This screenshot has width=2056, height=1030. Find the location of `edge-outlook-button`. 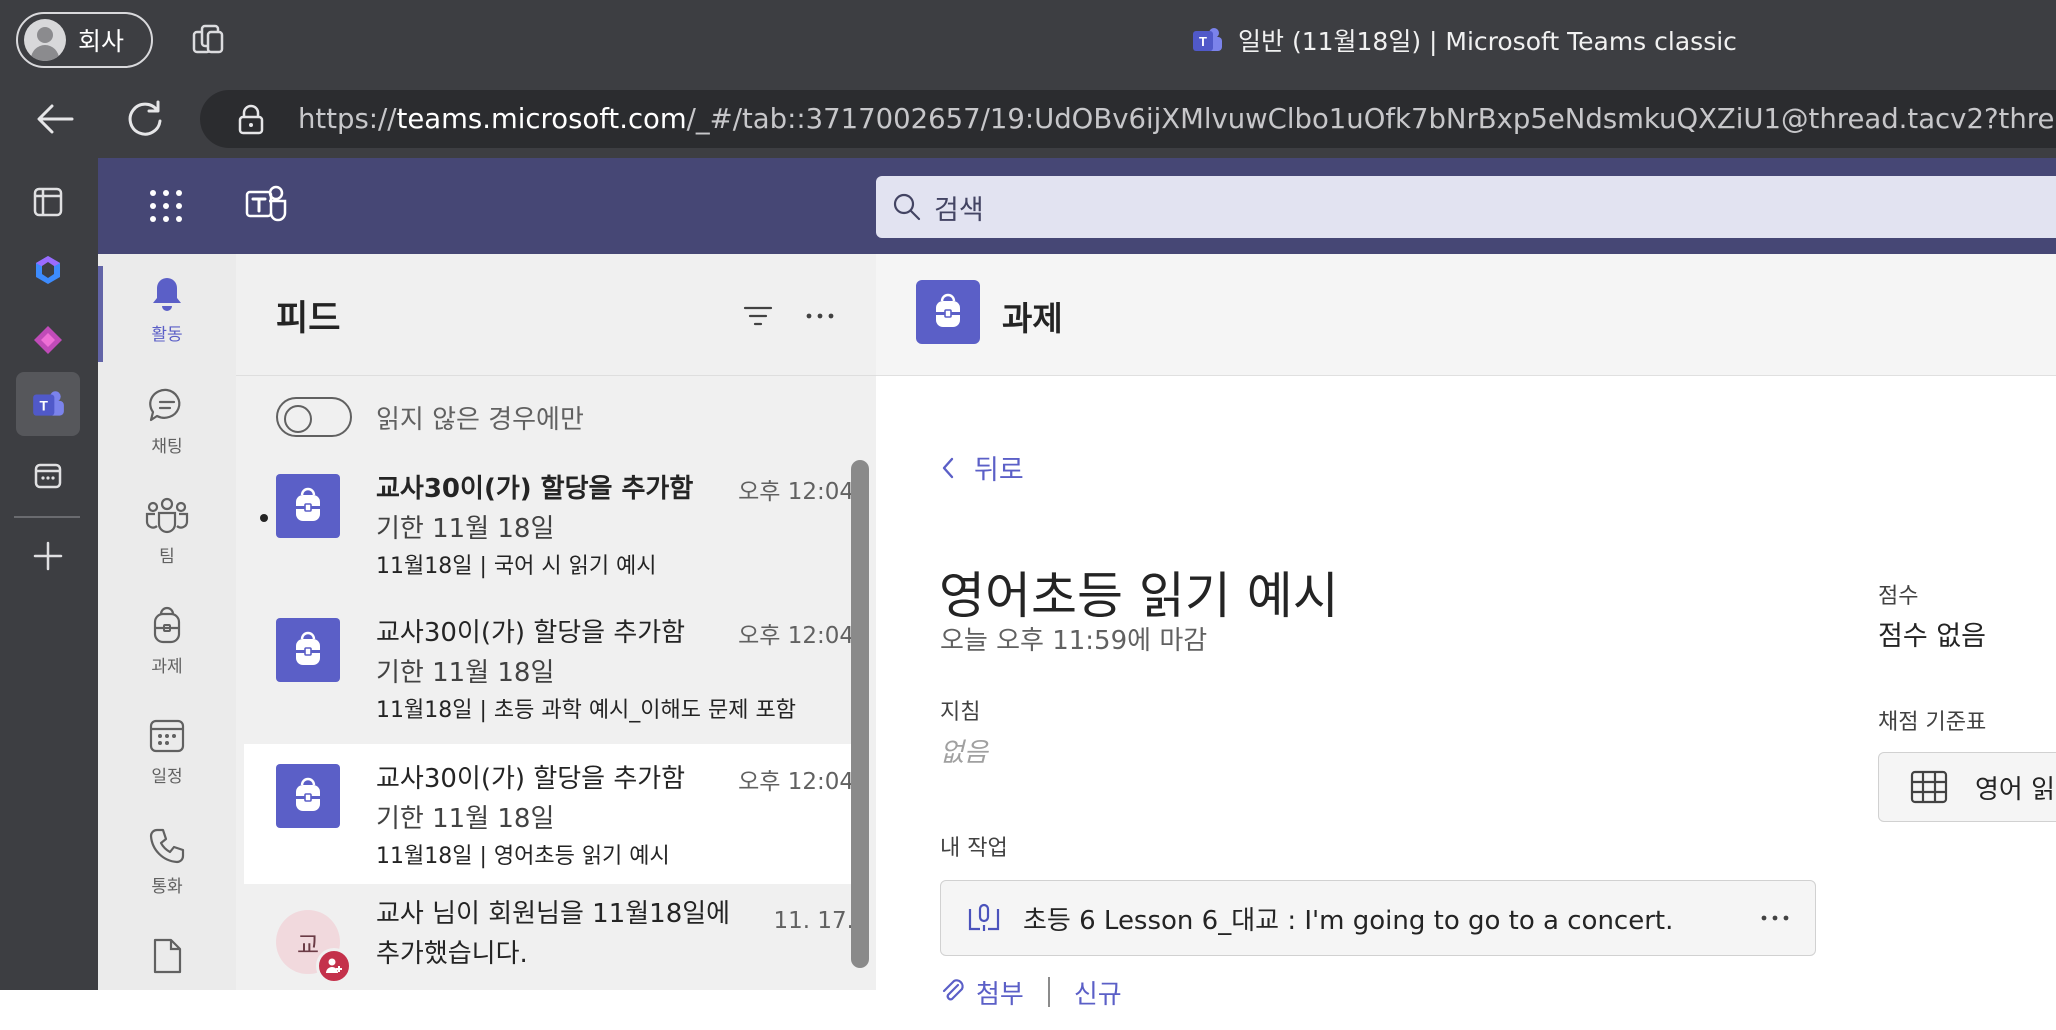

edge-outlook-button is located at coordinates (48, 476).